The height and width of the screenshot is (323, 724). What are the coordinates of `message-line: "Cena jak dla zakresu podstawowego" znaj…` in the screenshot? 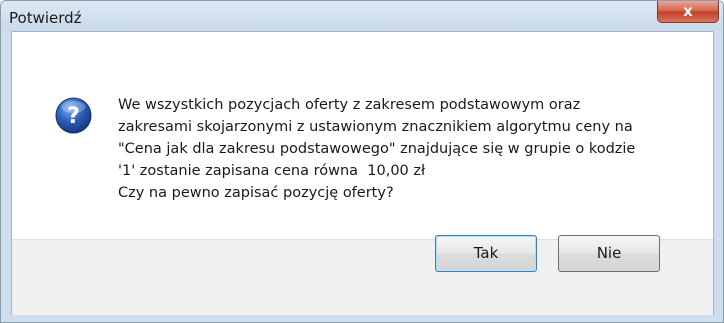 It's located at (377, 149).